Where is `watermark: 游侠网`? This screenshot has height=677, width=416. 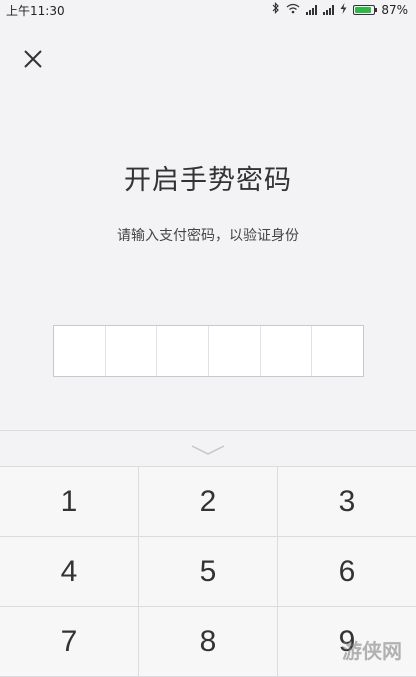 watermark: 游侠网 is located at coordinates (372, 651).